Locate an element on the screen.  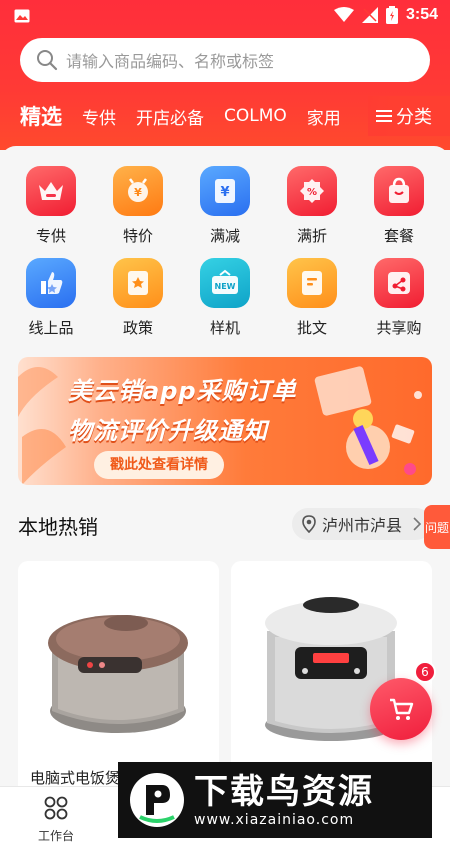
status-bar: 3:54 is located at coordinates (225, 17).